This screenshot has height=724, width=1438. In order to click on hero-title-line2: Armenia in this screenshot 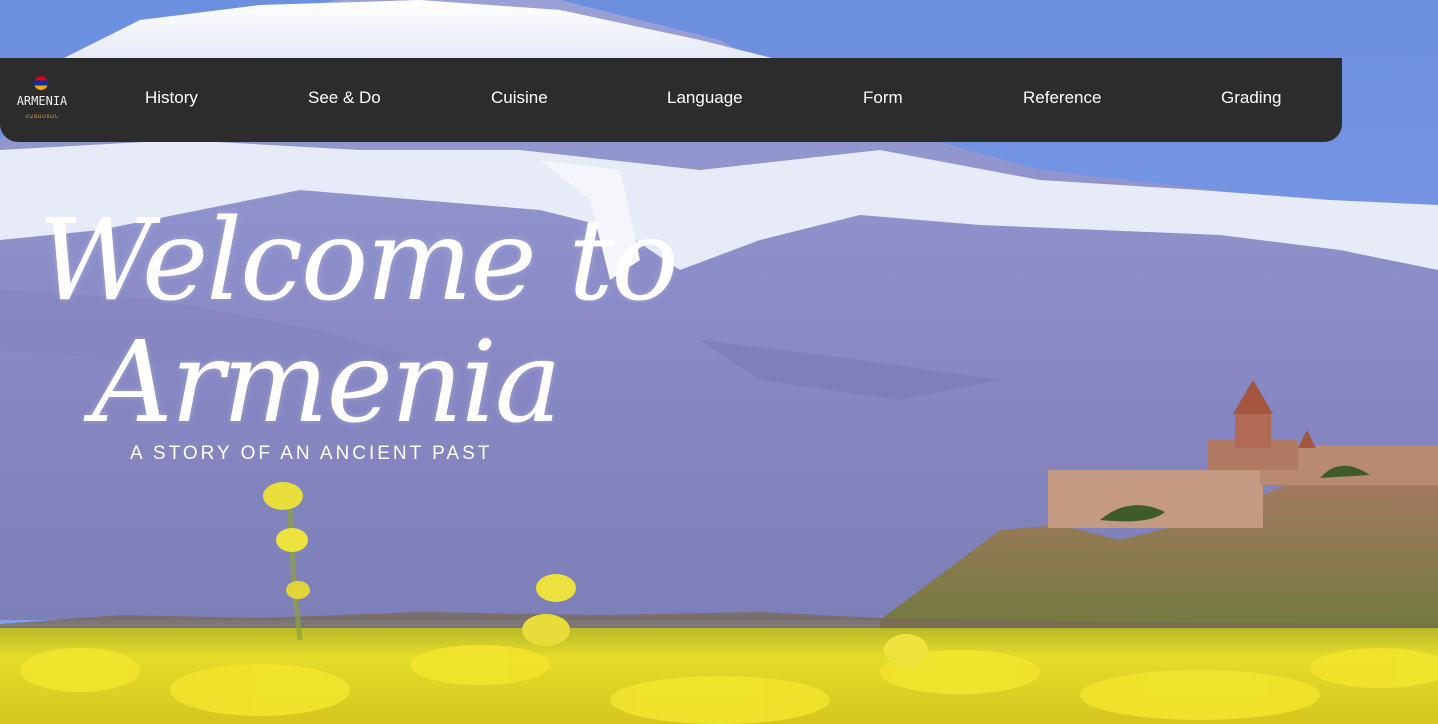, I will do `click(327, 383)`.